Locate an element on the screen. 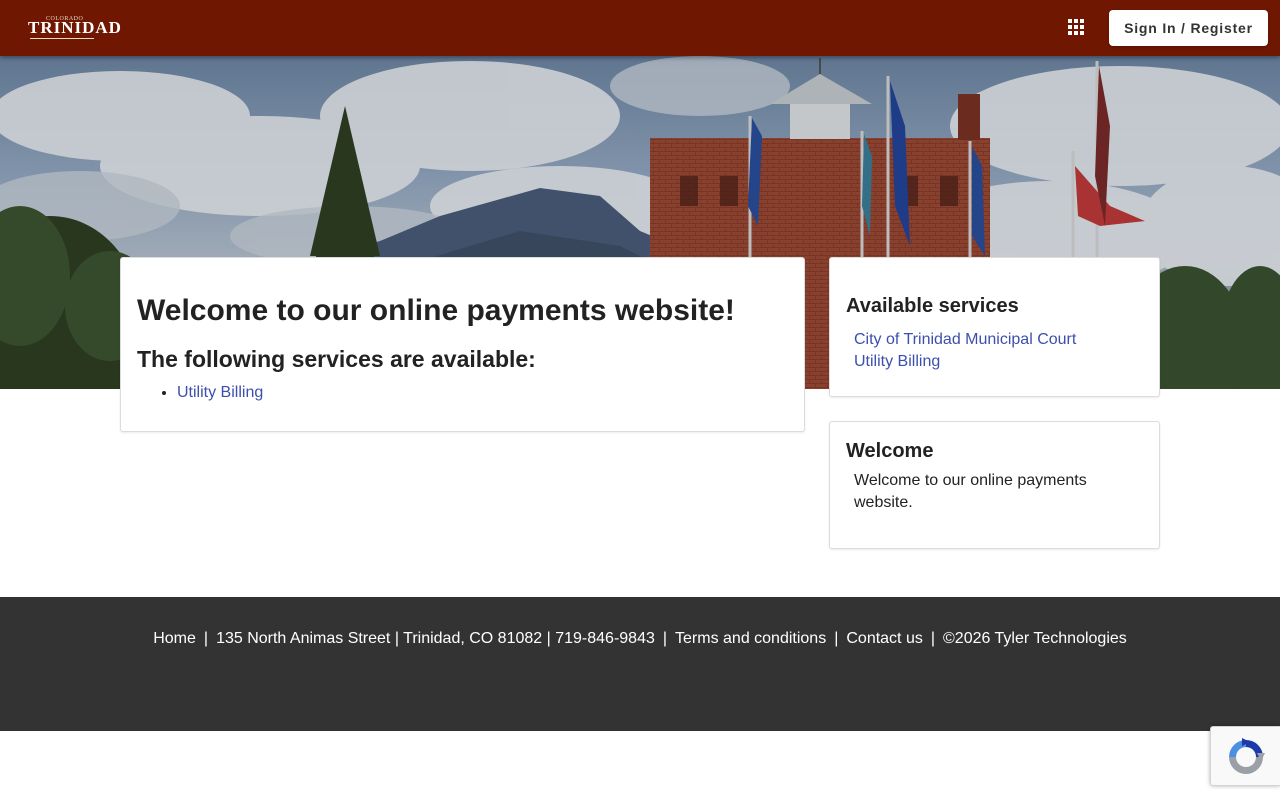 This screenshot has width=1280, height=800. municipal-court-link: City of Trinidad Municipal Court is located at coordinates (965, 340).